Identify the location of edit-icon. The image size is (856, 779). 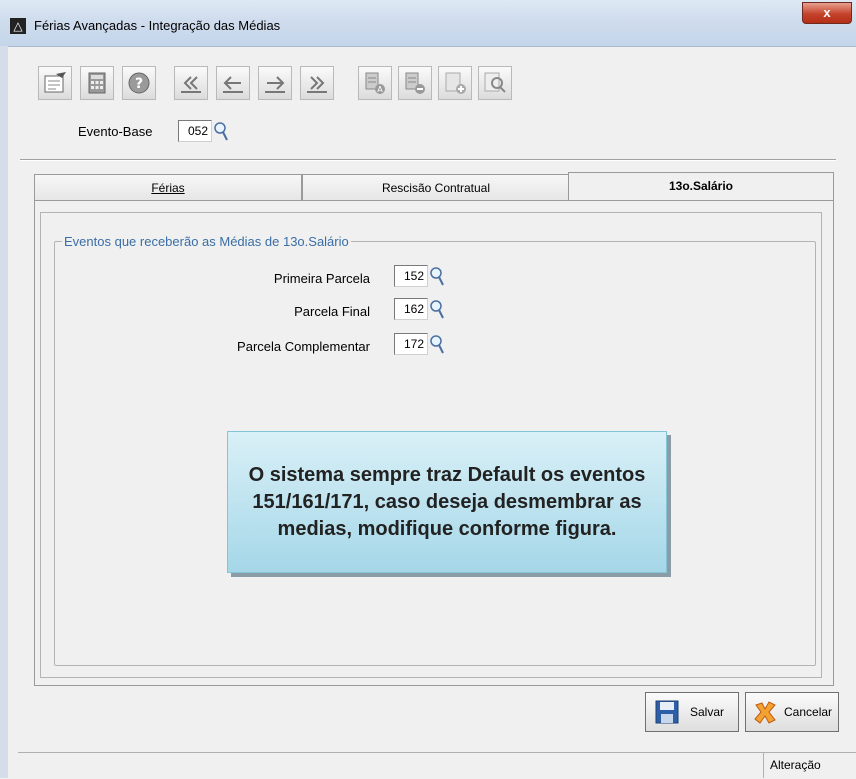
(55, 82).